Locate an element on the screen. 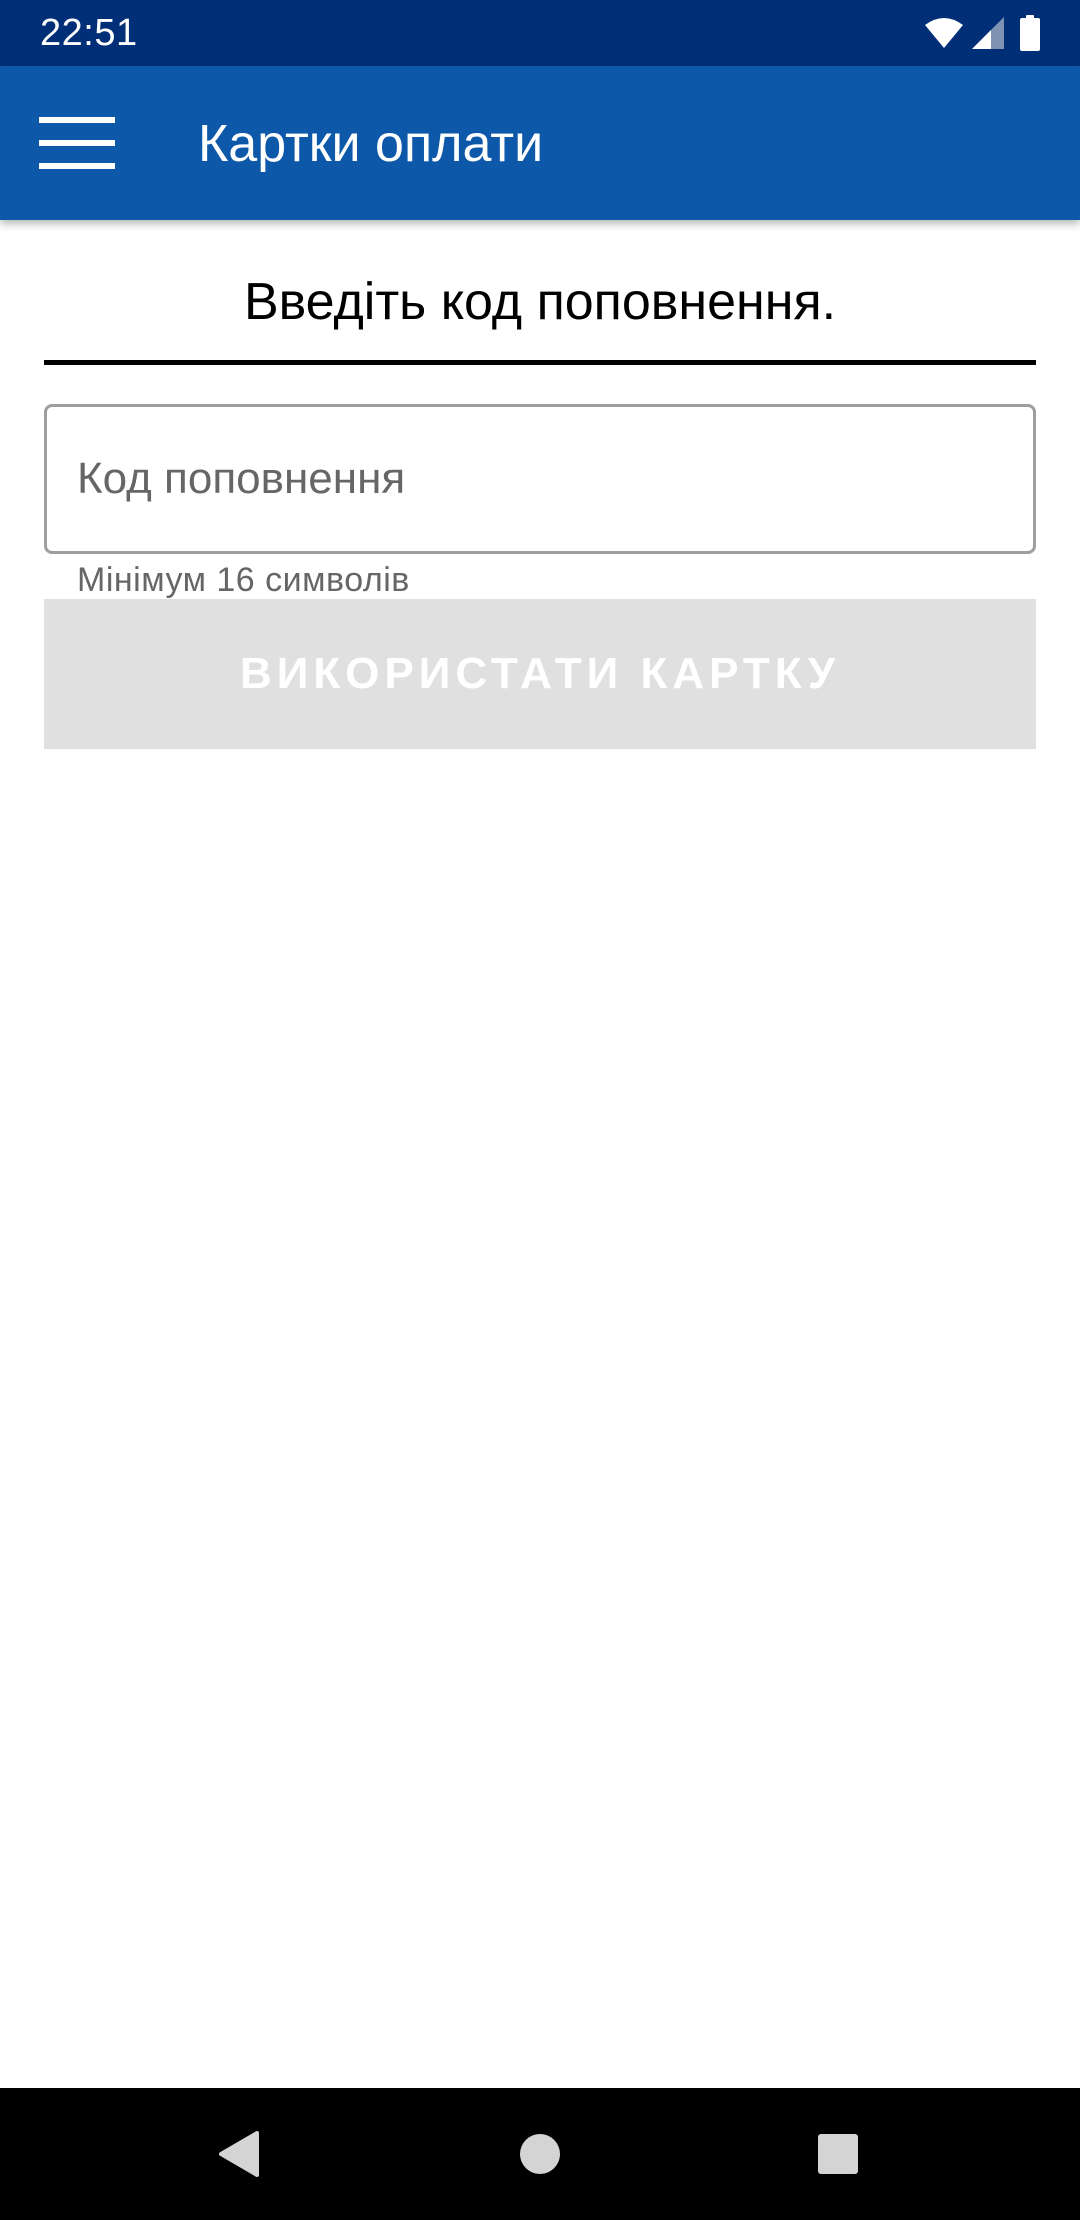 The width and height of the screenshot is (1080, 2220). divider is located at coordinates (540, 362).